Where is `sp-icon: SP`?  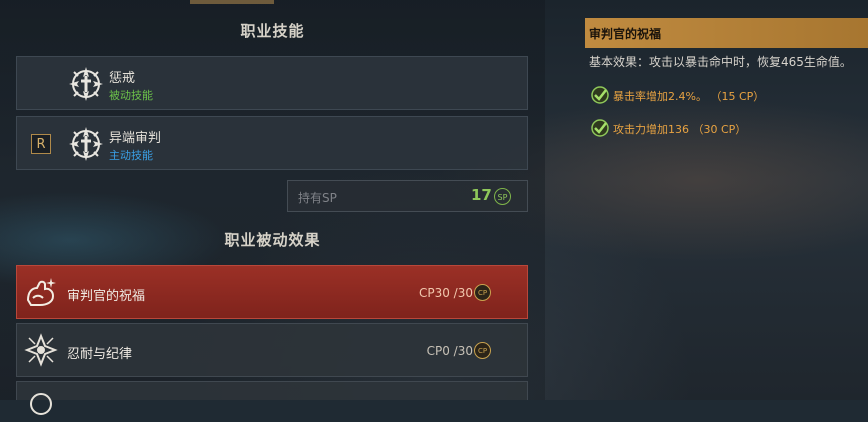
sp-icon: SP is located at coordinates (502, 196).